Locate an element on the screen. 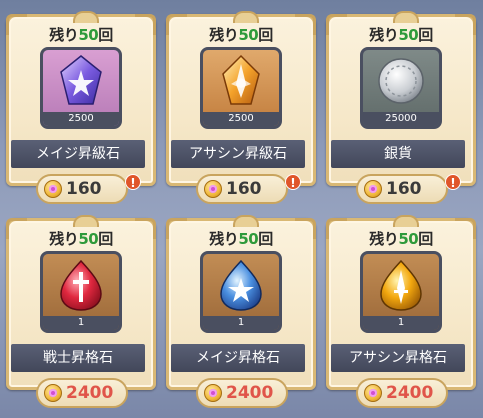 The width and height of the screenshot is (483, 418). shop-item-card: 残り50回 2500 アサシン昇級石 160 ! is located at coordinates (241, 110).